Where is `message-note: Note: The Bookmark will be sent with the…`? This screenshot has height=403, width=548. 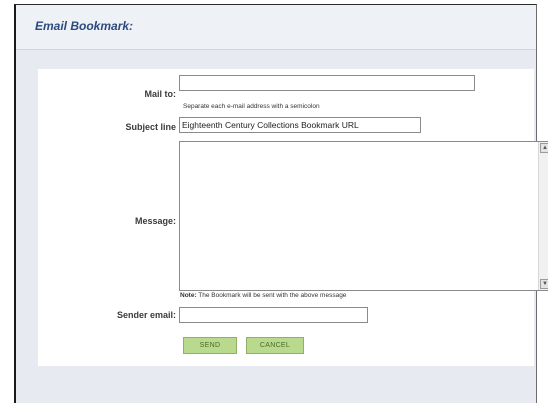
message-note: Note: The Bookmark will be sent with the… is located at coordinates (263, 295).